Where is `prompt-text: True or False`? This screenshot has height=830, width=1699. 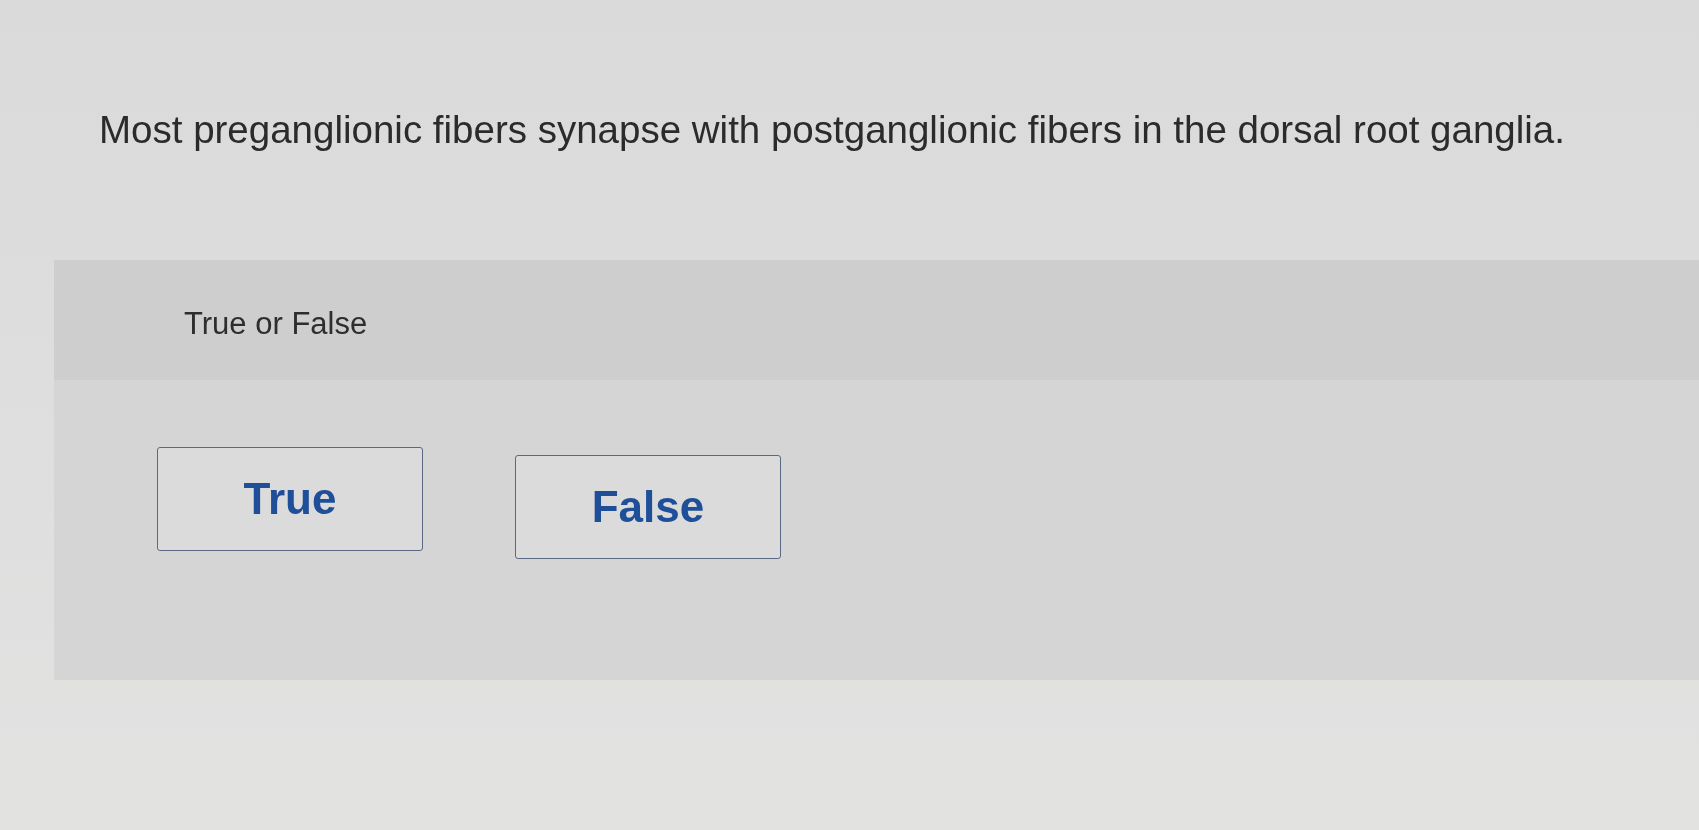
prompt-text: True or False is located at coordinates (276, 324).